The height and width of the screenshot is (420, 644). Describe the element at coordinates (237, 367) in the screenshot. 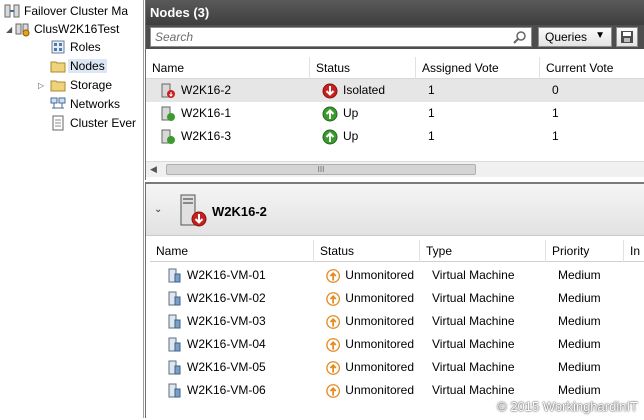

I see `role-name-cell: W2K16-VM-05` at that location.